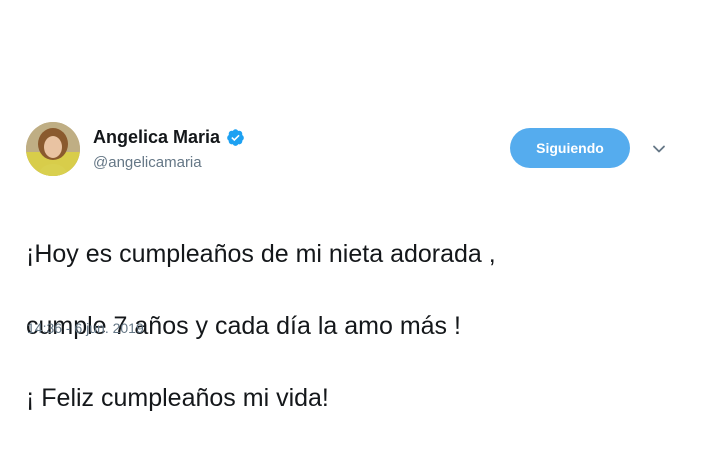 The width and height of the screenshot is (708, 452). I want to click on author-display-name: Angelica Maria, so click(156, 137).